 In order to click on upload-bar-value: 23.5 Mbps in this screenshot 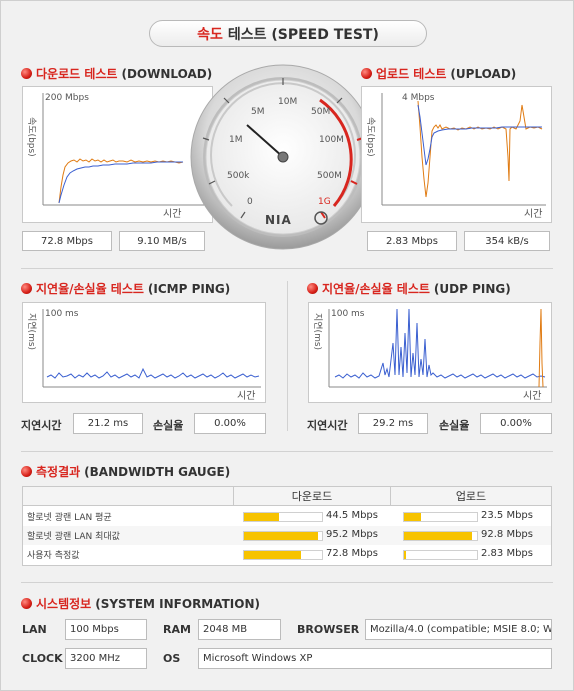, I will do `click(507, 515)`.